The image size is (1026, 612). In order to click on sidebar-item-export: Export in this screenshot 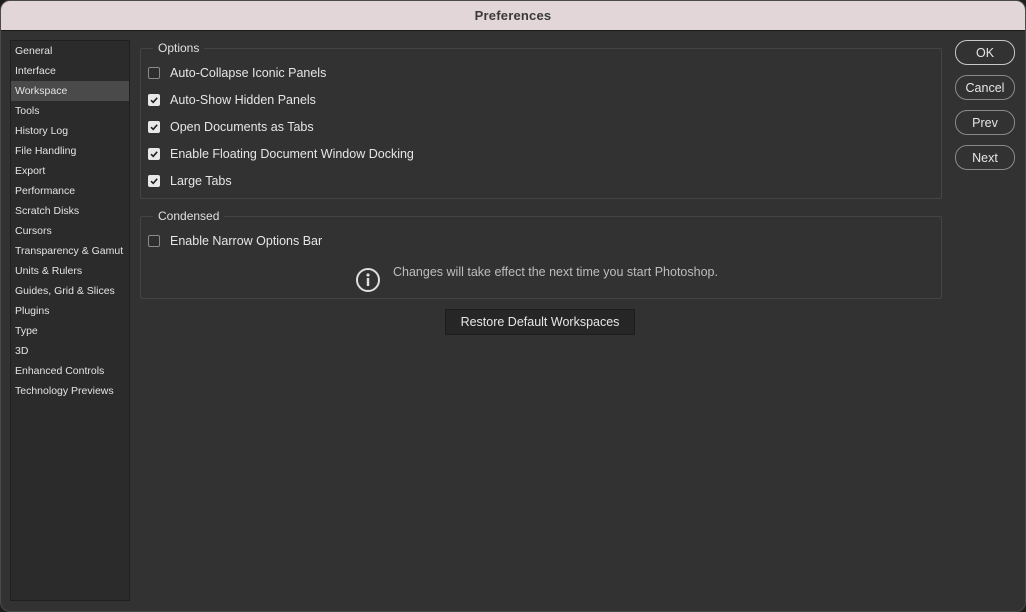, I will do `click(70, 171)`.